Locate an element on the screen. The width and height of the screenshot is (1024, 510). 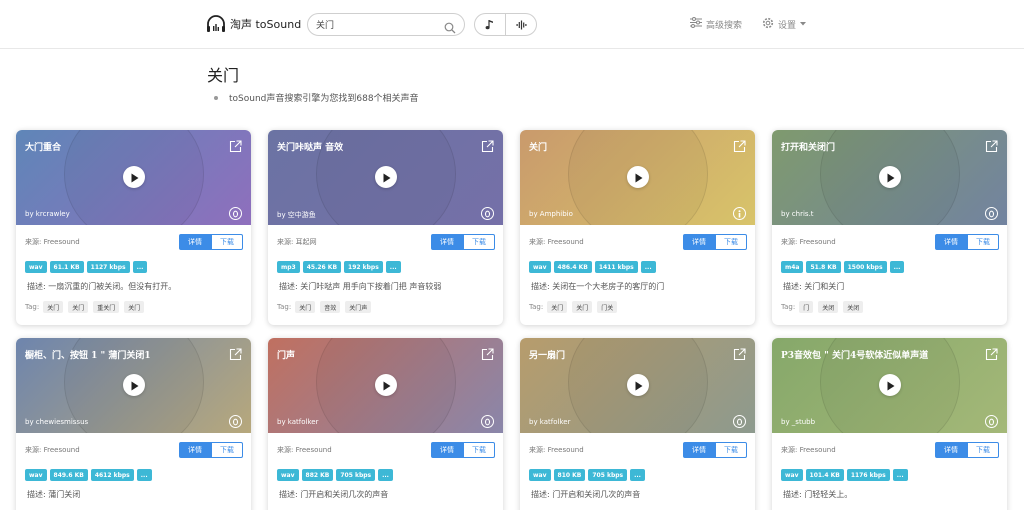
format-badge: 61.1 KB is located at coordinates (66, 267).